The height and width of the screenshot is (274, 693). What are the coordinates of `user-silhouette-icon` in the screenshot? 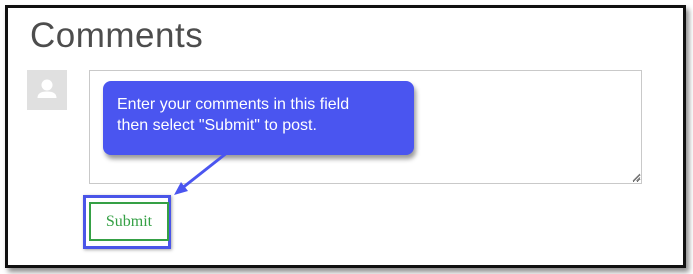 It's located at (47, 88).